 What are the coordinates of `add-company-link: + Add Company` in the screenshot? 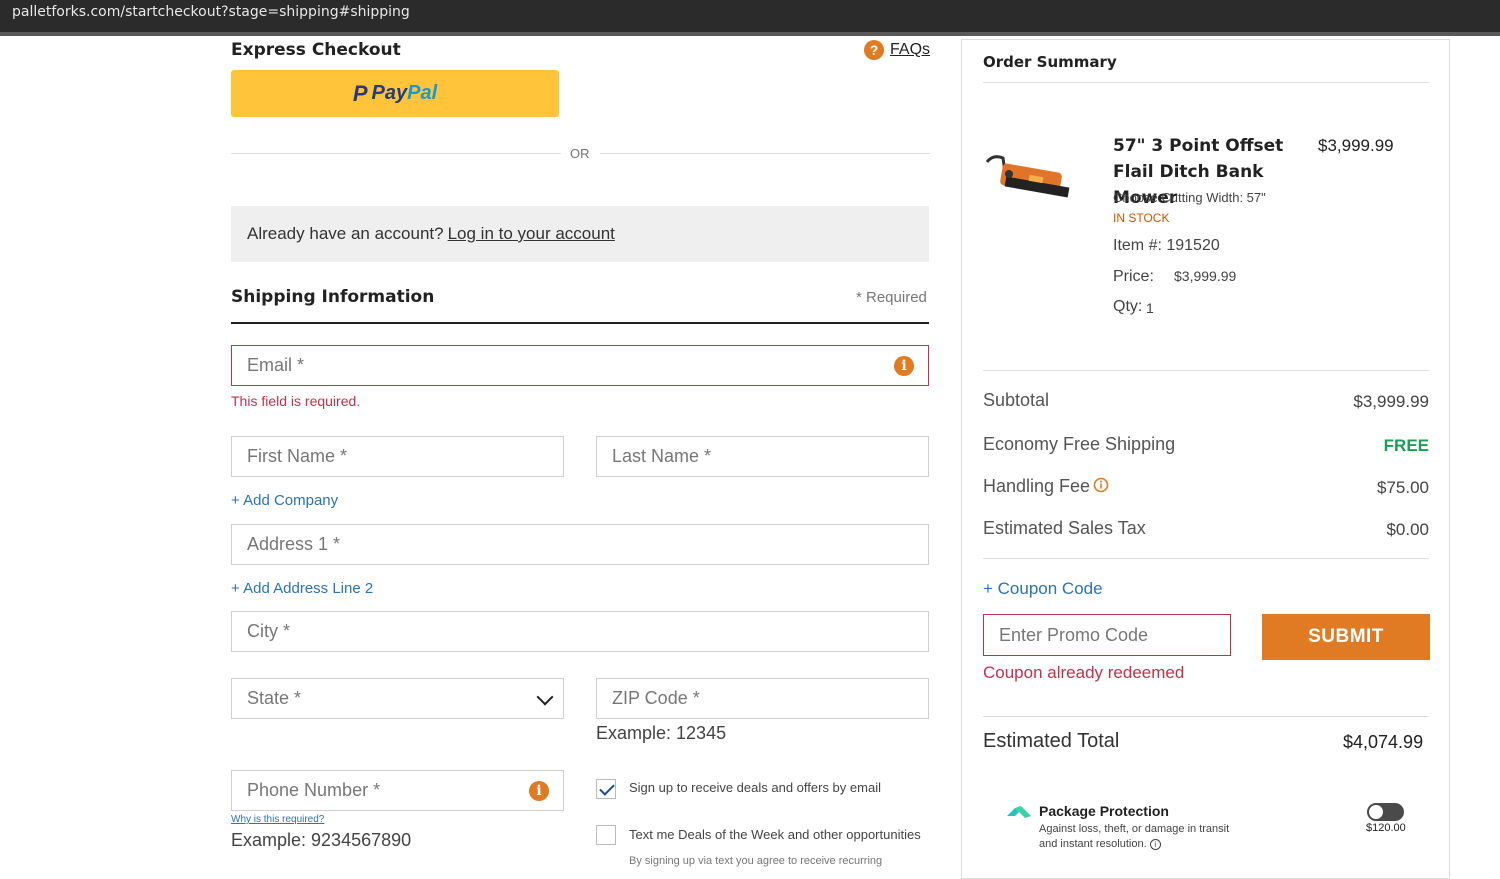 It's located at (284, 500).